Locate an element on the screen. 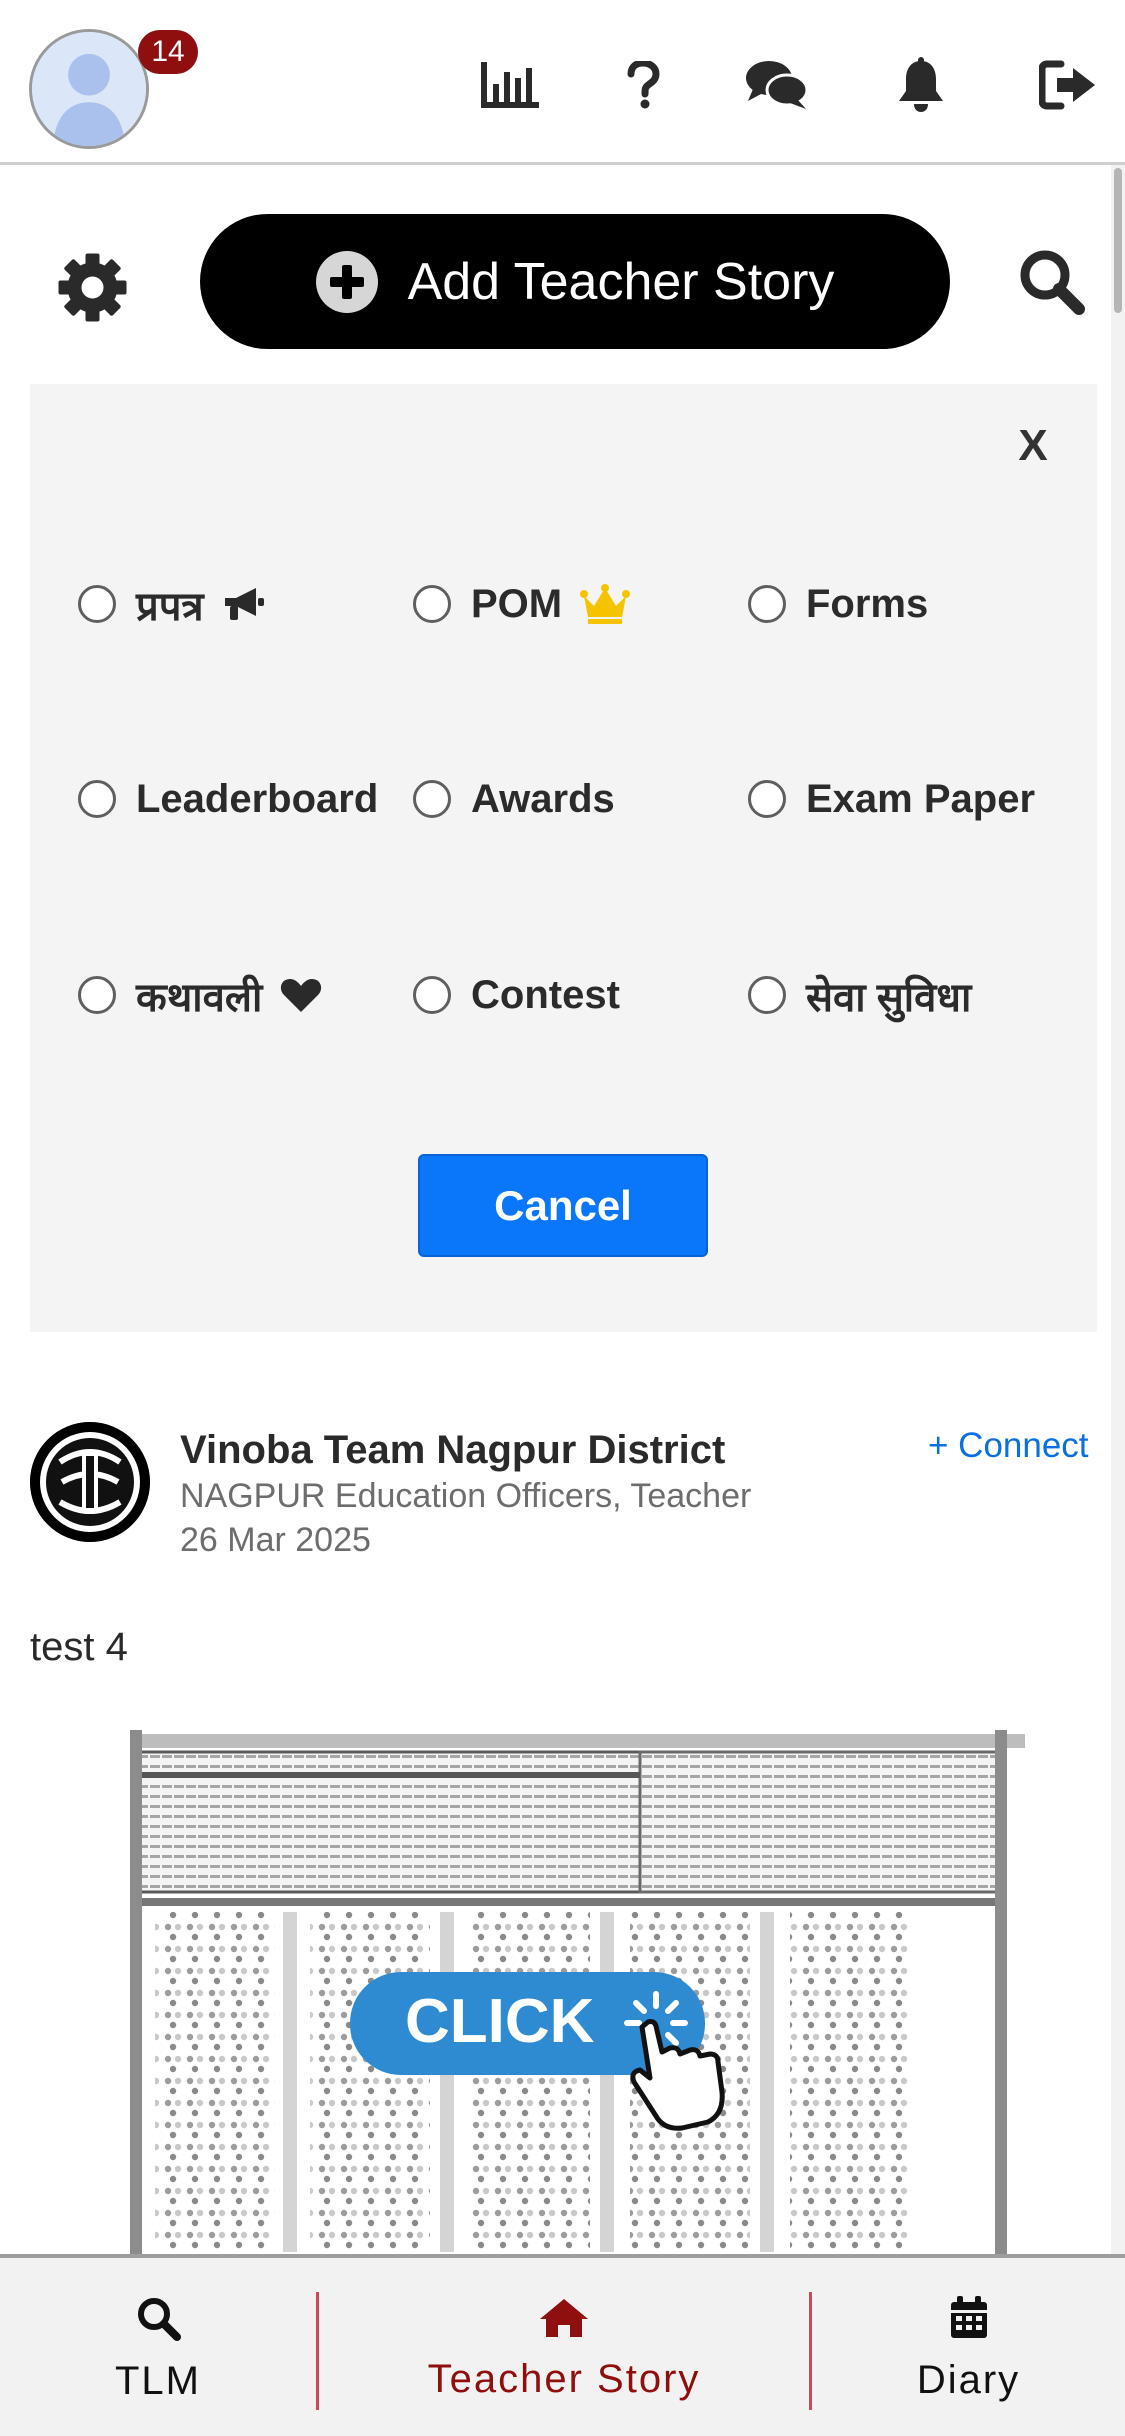 This screenshot has width=1125, height=2436. filter-option-label: सेवा सुविधा is located at coordinates (889, 997).